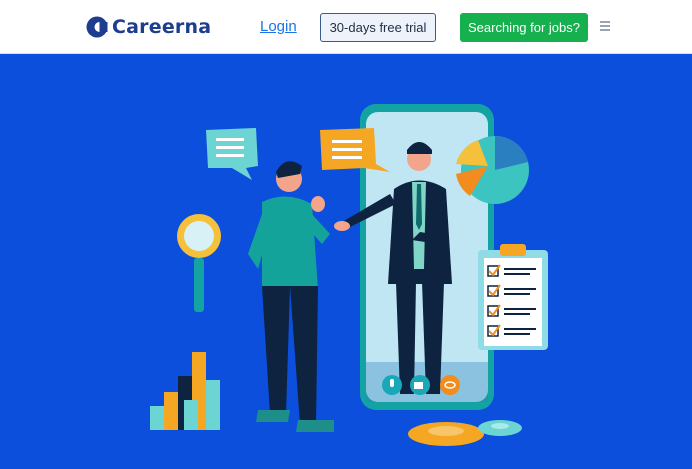 This screenshot has width=692, height=469. Describe the element at coordinates (465, 433) in the screenshot. I see `gears-illustration` at that location.